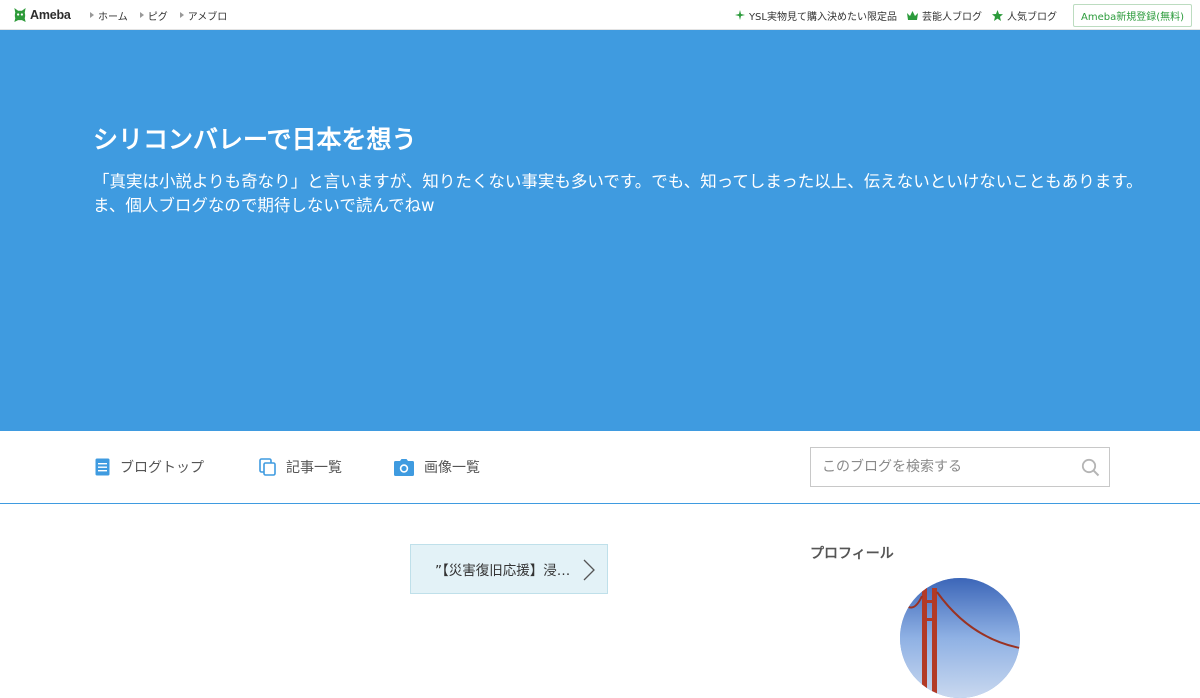  I want to click on tab-blog-top: ブログトップ, so click(149, 467).